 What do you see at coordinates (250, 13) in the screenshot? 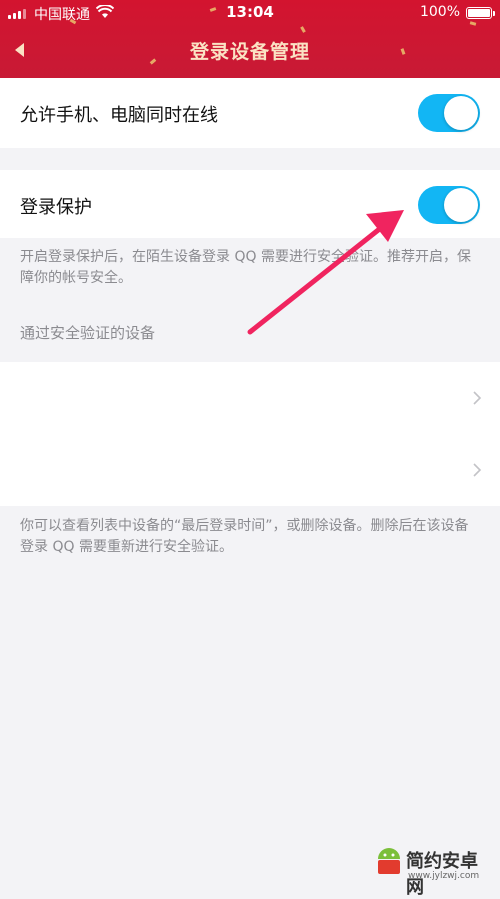
I see `status-bar: 中国联通 13:04 100%` at bounding box center [250, 13].